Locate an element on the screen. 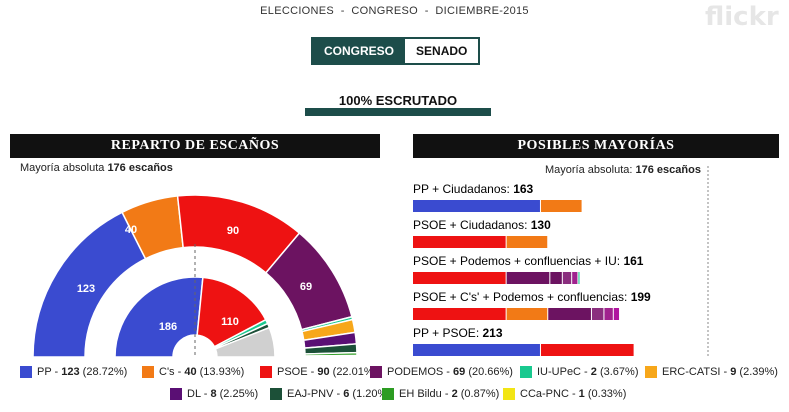 This screenshot has height=412, width=789. legend-item-eaj-pnv: EAJ-PNV - 6 (1.20%) is located at coordinates (330, 394).